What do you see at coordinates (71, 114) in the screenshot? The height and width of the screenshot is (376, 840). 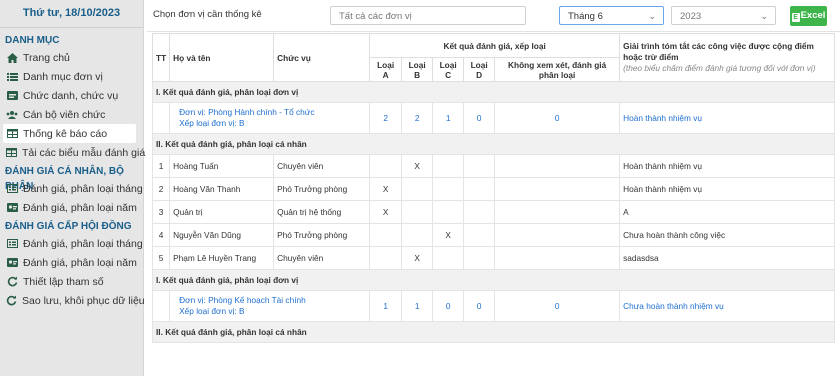 I see `sidebar-item-can-bo: Cán bộ viên chức` at bounding box center [71, 114].